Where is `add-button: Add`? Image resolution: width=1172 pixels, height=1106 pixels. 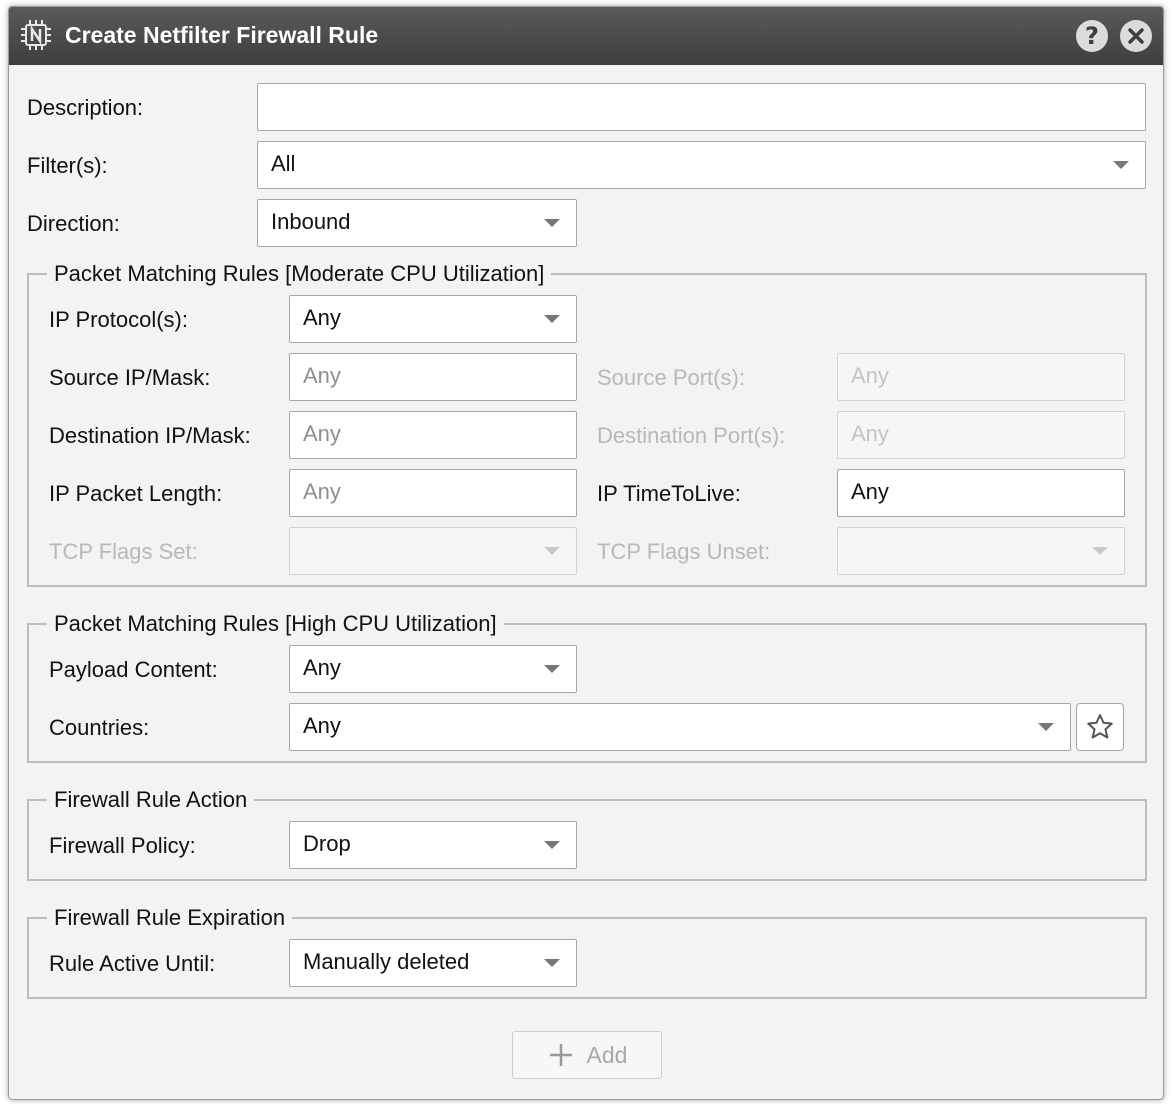
add-button: Add is located at coordinates (587, 1055).